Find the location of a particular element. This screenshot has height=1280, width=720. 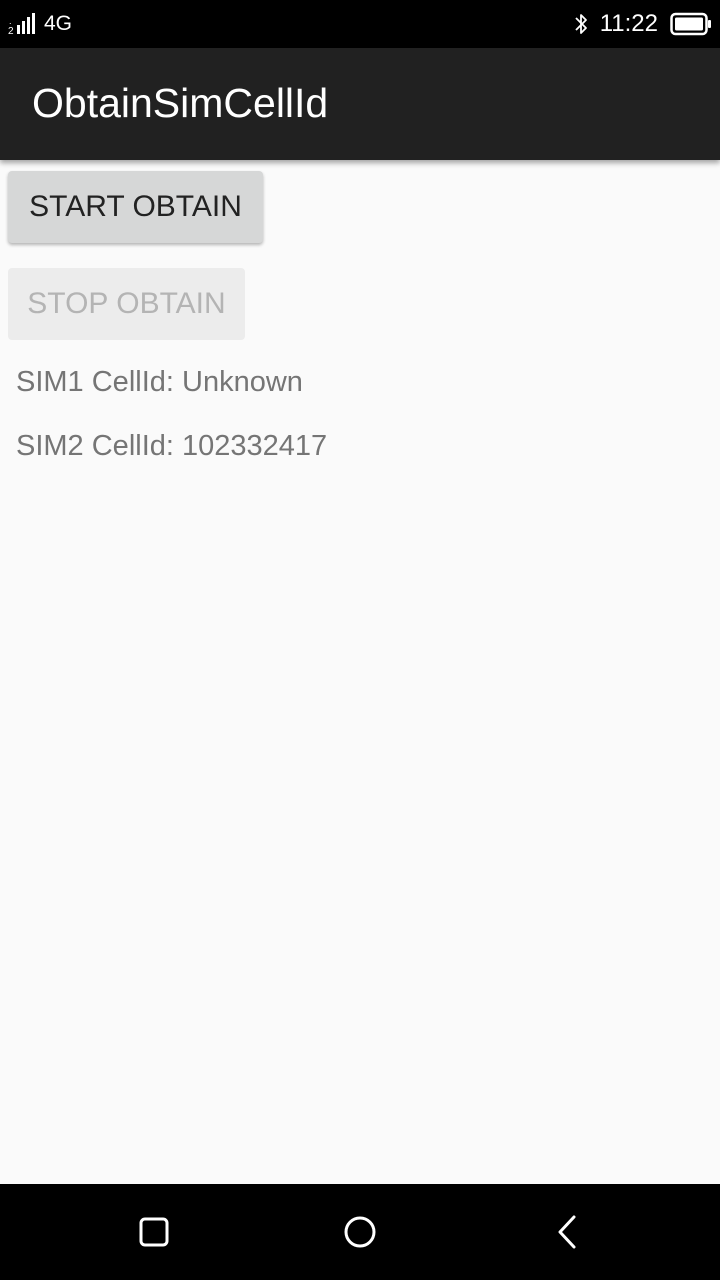

status-right: 11:22 is located at coordinates (642, 24).